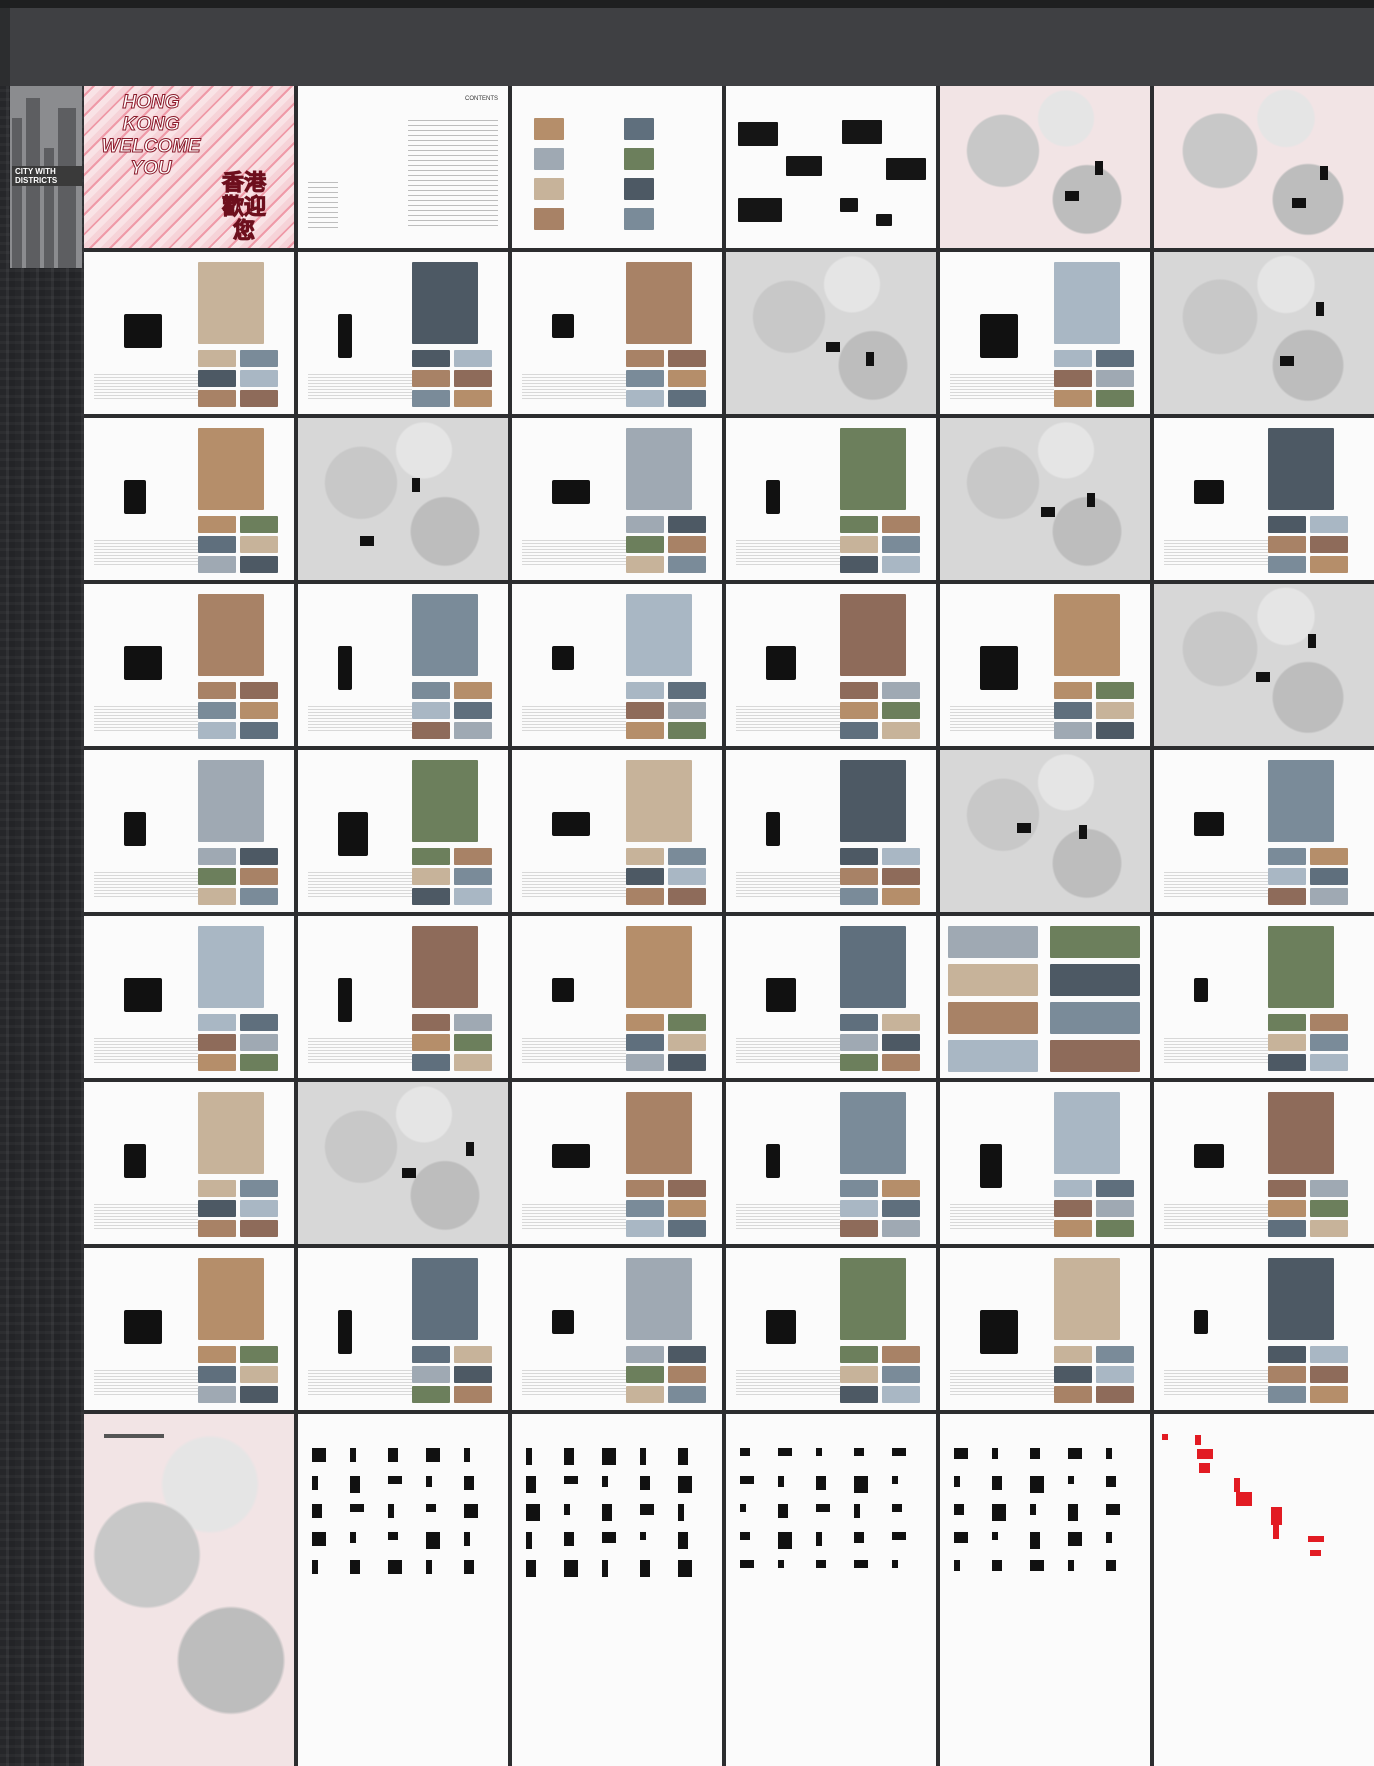  What do you see at coordinates (687, 4) in the screenshot?
I see `top-bar` at bounding box center [687, 4].